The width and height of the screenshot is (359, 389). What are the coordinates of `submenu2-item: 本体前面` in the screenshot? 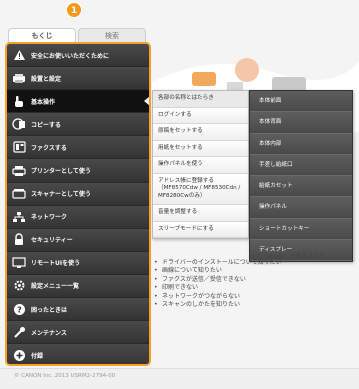 It's located at (301, 102).